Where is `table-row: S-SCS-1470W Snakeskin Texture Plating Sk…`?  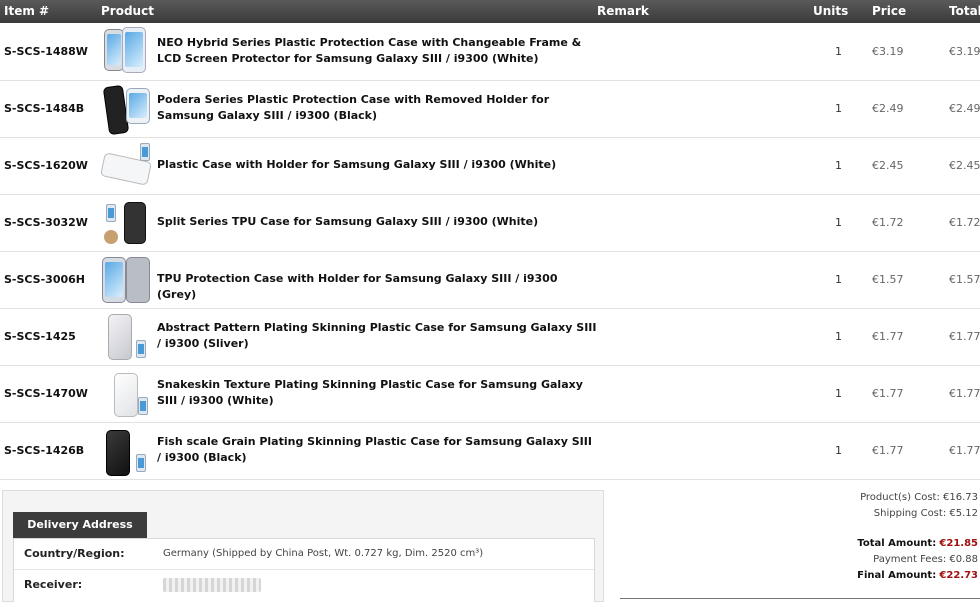 table-row: S-SCS-1470W Snakeskin Texture Plating Sk… is located at coordinates (490, 394).